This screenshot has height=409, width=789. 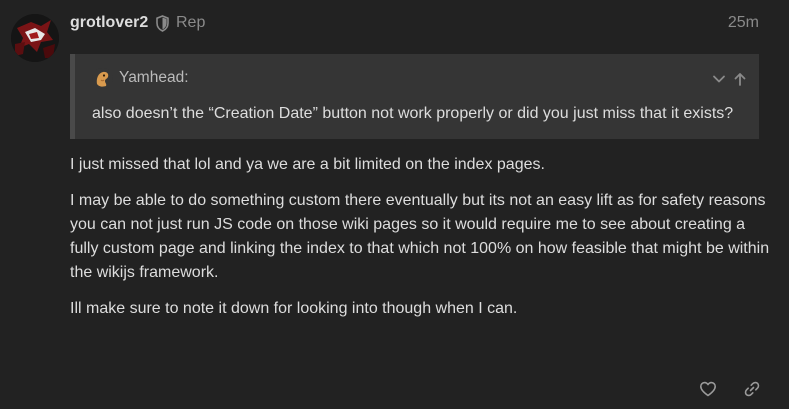 I want to click on heart-icon, so click(x=708, y=389).